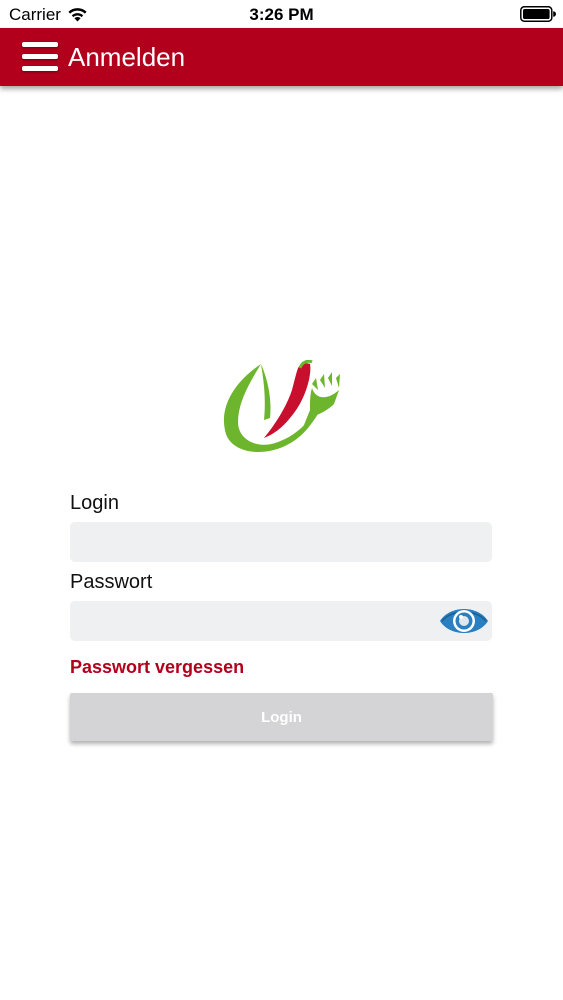 Image resolution: width=563 pixels, height=1000 pixels. Describe the element at coordinates (538, 14) in the screenshot. I see `battery-icon` at that location.